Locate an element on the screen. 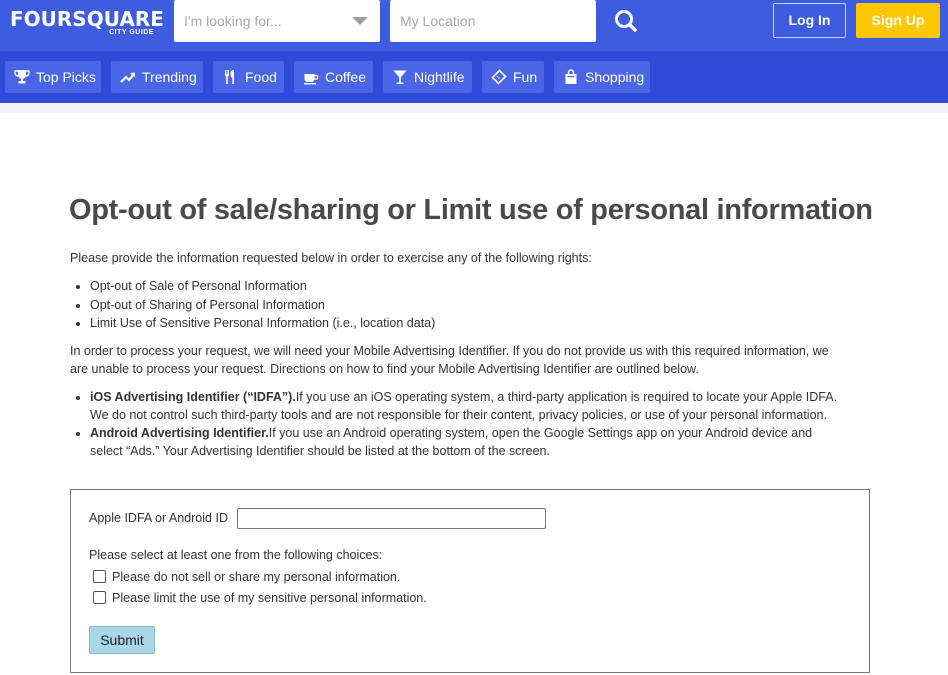 This screenshot has width=948, height=675. limit-use-checkbox is located at coordinates (99, 597).